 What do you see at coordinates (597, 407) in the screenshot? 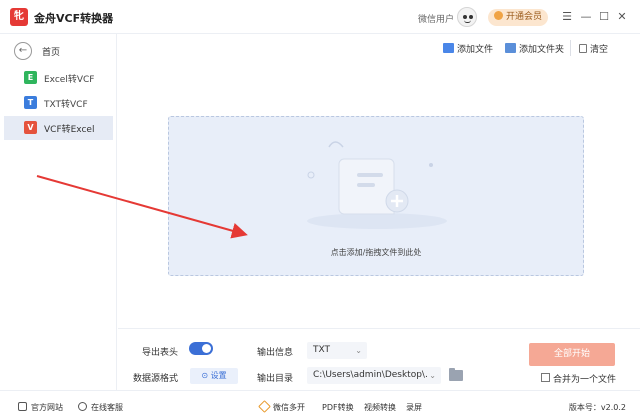
I see `version-text: 版本号：v2.0.2` at bounding box center [597, 407].